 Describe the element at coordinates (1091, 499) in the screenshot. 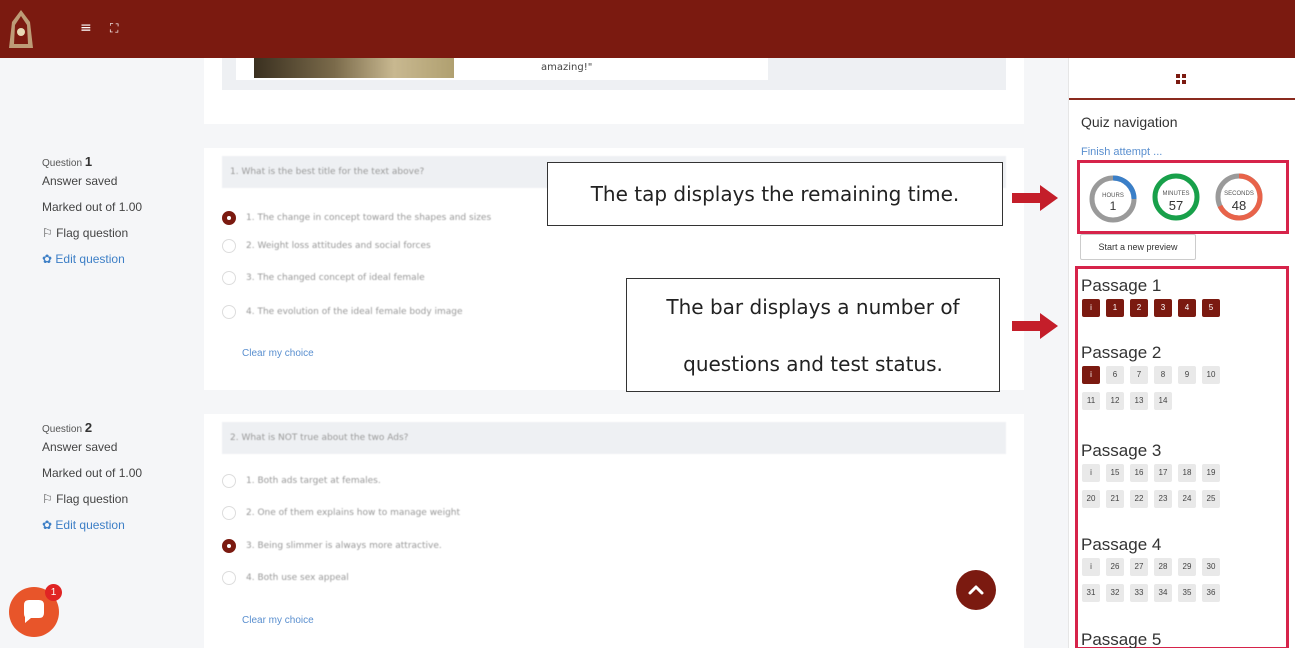

I see `question-nav-button: 20` at that location.